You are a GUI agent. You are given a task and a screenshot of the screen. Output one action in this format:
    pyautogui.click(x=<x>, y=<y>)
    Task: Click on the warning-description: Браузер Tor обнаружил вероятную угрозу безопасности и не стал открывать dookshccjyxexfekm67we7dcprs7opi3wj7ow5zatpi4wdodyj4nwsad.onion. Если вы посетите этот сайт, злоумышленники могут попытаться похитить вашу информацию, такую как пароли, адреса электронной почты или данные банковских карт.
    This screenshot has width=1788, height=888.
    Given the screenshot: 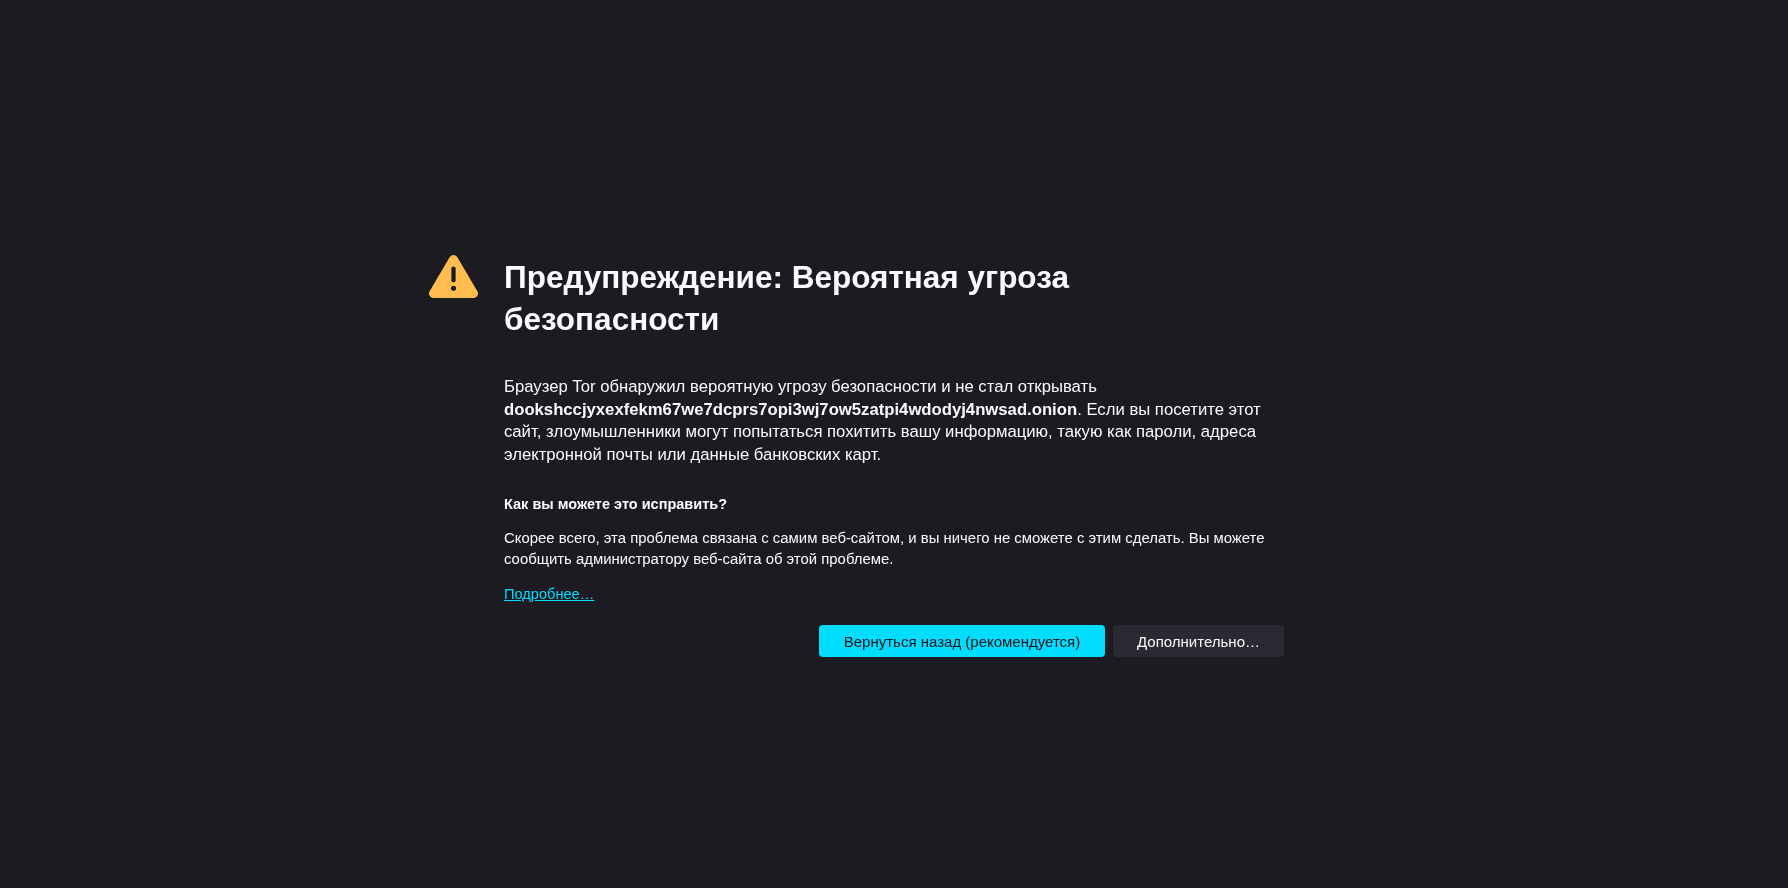 What is the action you would take?
    pyautogui.click(x=883, y=421)
    